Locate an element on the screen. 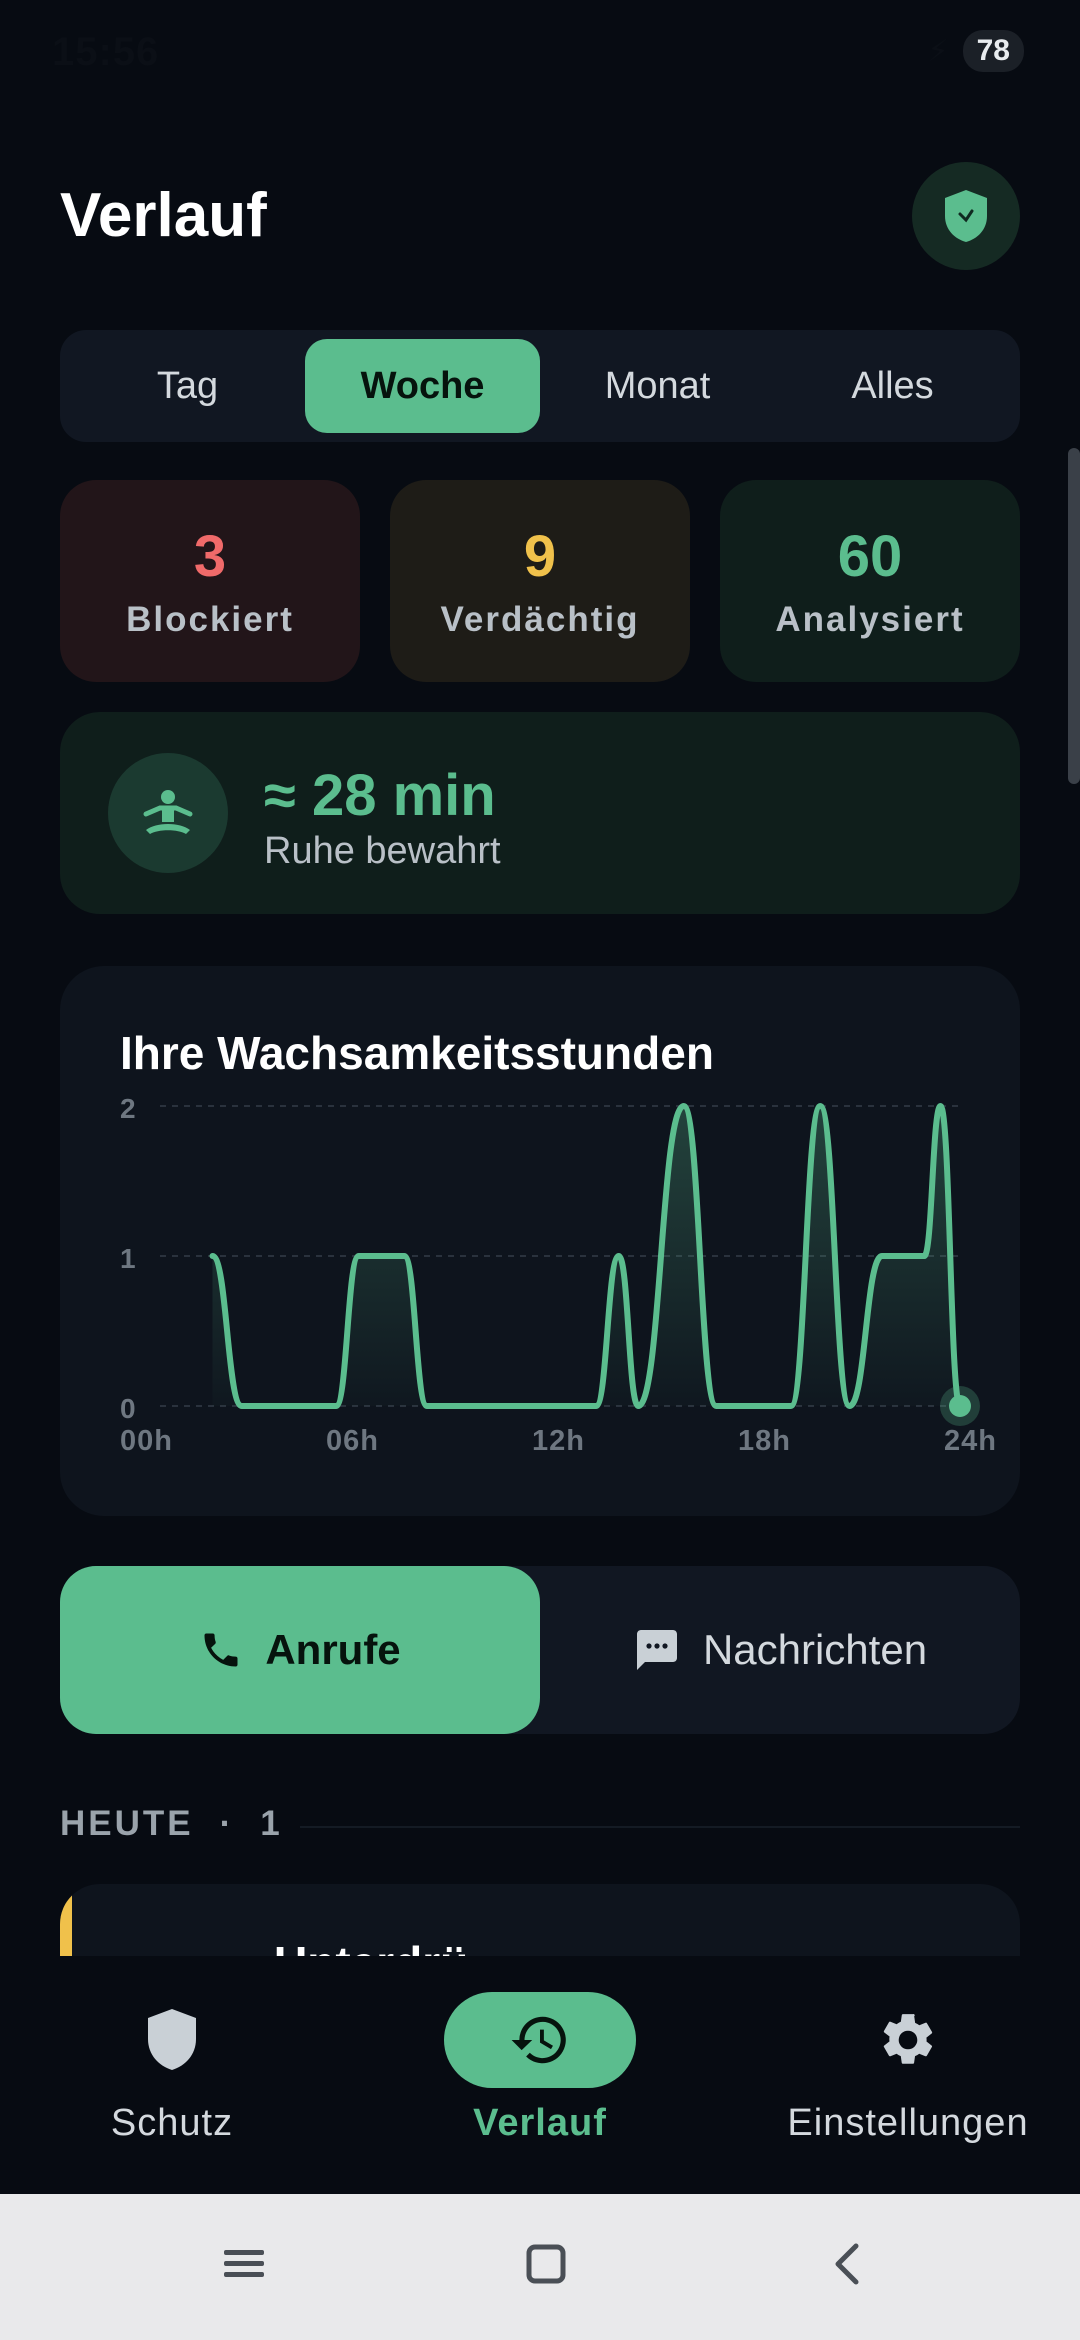 The image size is (1080, 2340). tab-messages-label: Nachrichten is located at coordinates (815, 1649).